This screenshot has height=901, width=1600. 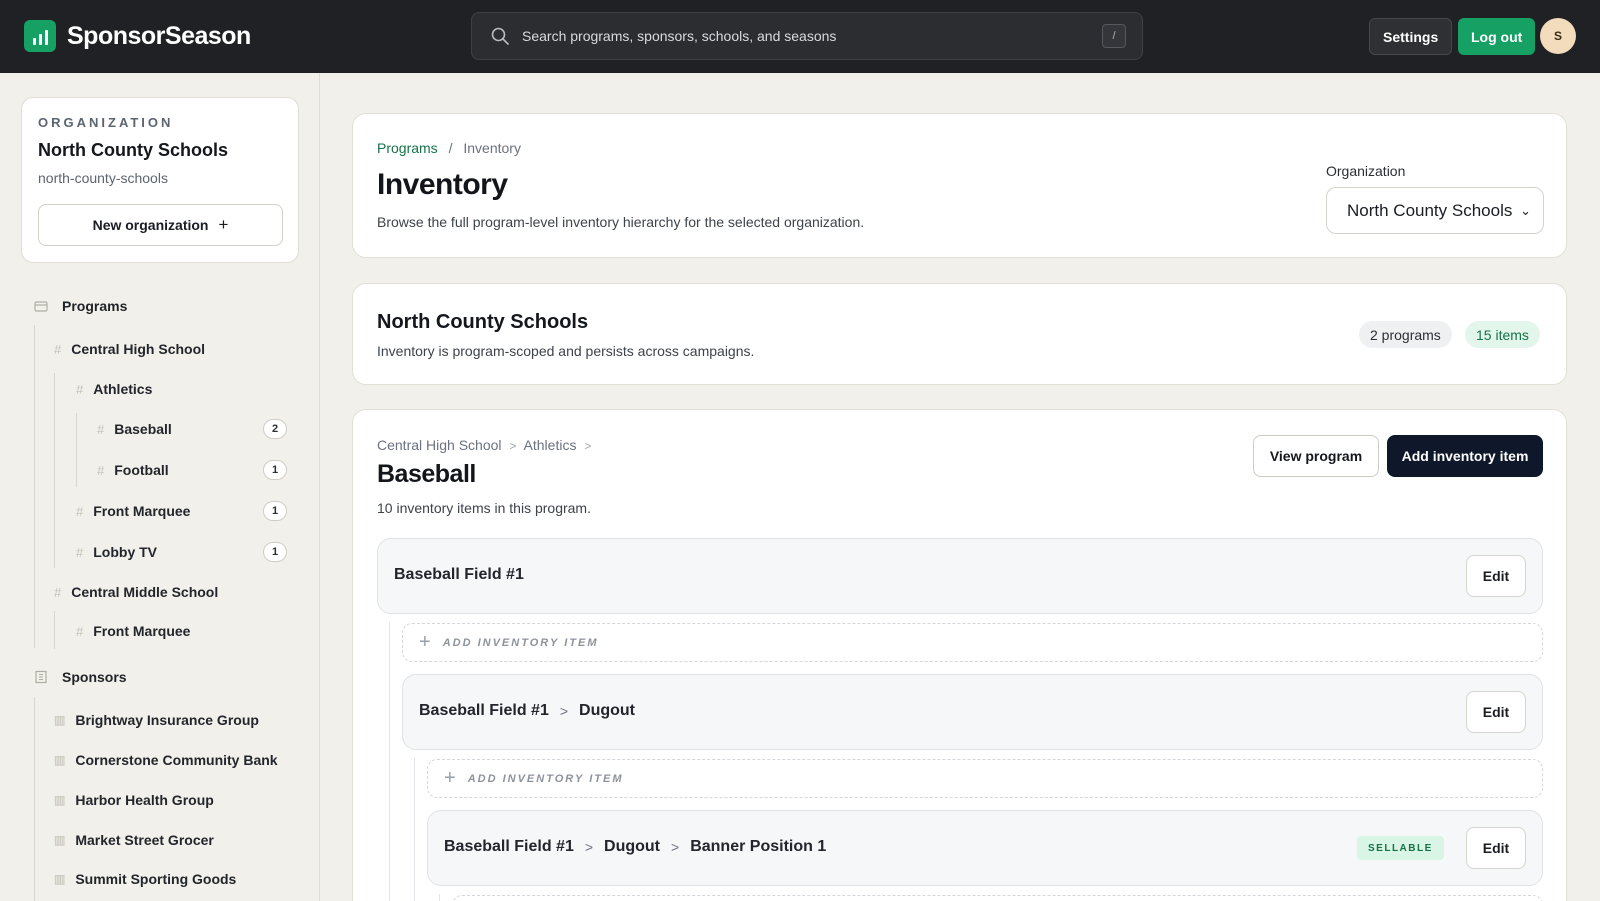 I want to click on programs-count-badge: 2 programs, so click(x=1405, y=334).